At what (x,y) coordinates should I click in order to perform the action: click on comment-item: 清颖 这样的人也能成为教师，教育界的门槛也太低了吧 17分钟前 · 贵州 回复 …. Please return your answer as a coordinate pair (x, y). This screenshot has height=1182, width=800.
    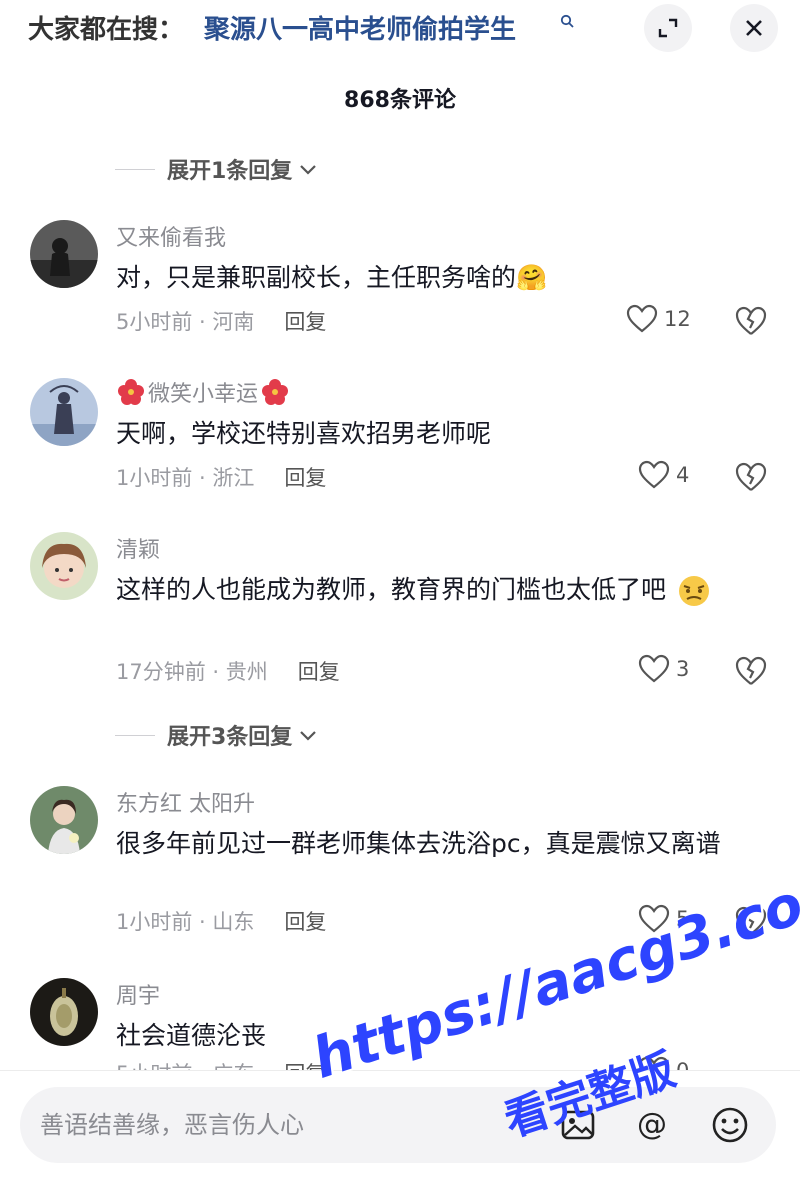
    Looking at the image, I should click on (400, 612).